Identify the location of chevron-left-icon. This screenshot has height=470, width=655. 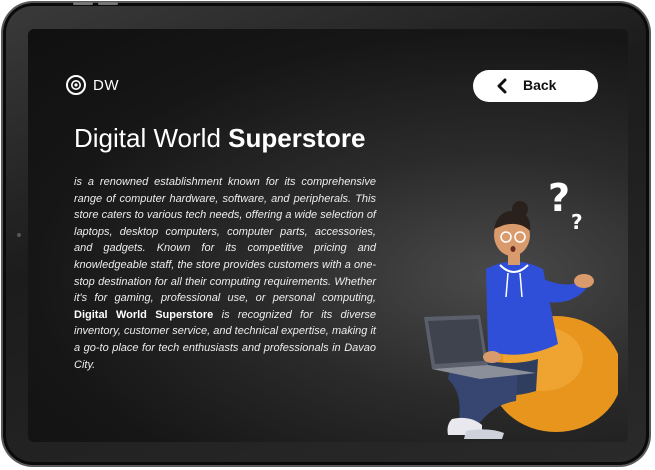
(502, 86).